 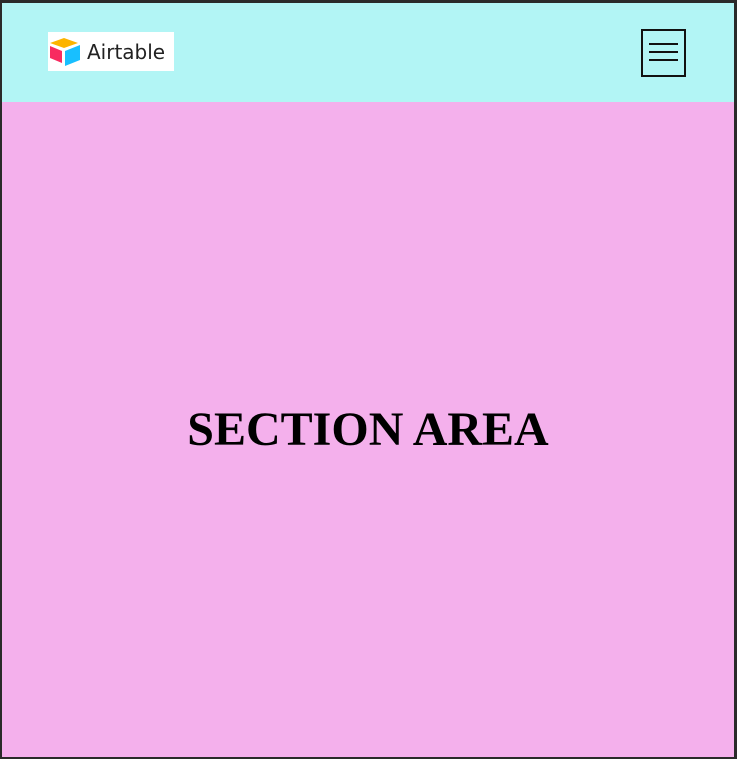 I want to click on section-title: SECTION AREA, so click(x=368, y=429).